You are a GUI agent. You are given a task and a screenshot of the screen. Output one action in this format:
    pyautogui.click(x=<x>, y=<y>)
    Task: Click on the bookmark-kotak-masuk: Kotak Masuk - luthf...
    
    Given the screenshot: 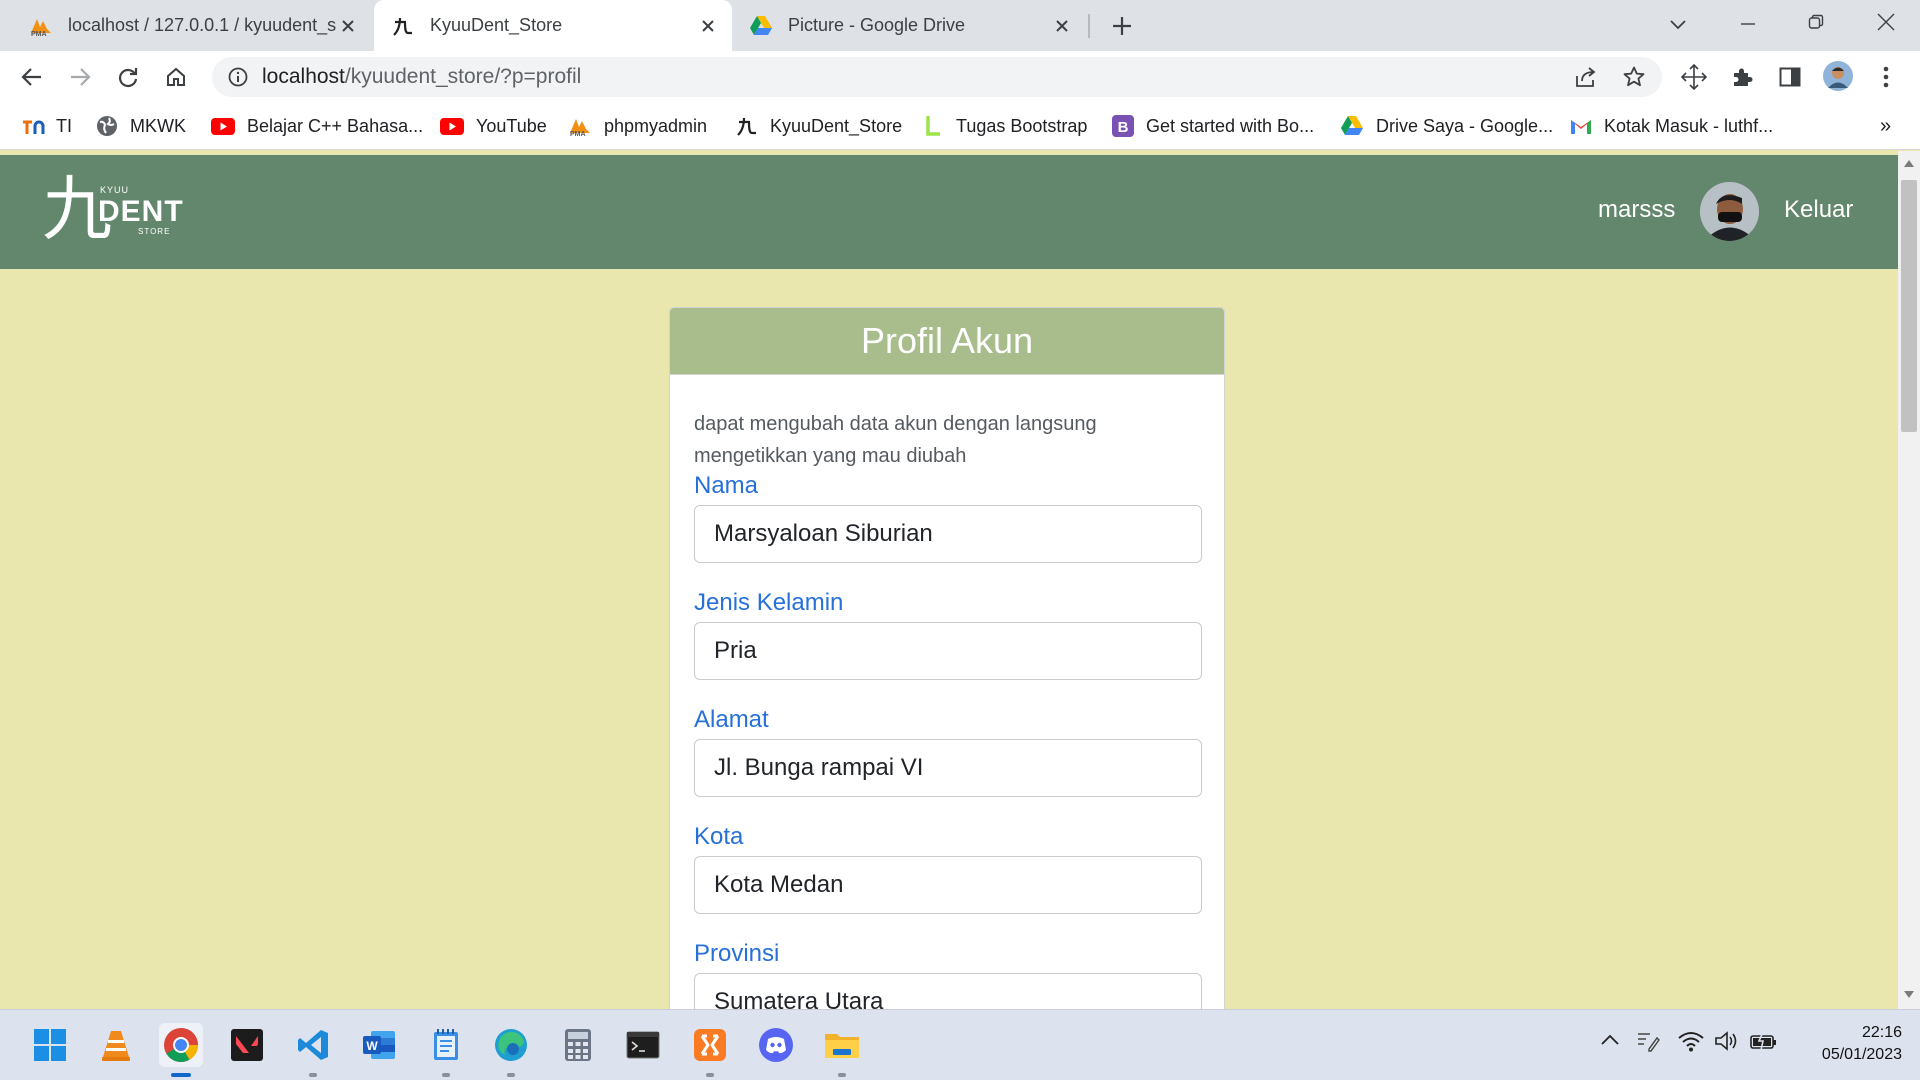 What is the action you would take?
    pyautogui.click(x=1671, y=126)
    